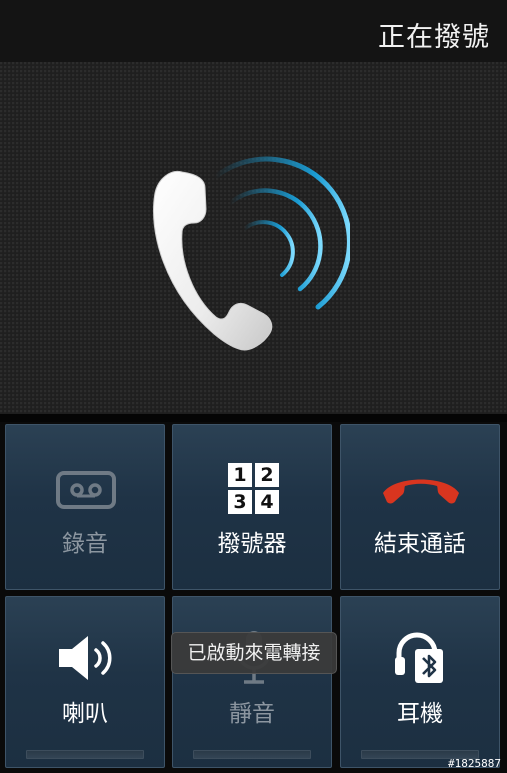 This screenshot has height=773, width=507. I want to click on record-label: 錄音, so click(85, 544).